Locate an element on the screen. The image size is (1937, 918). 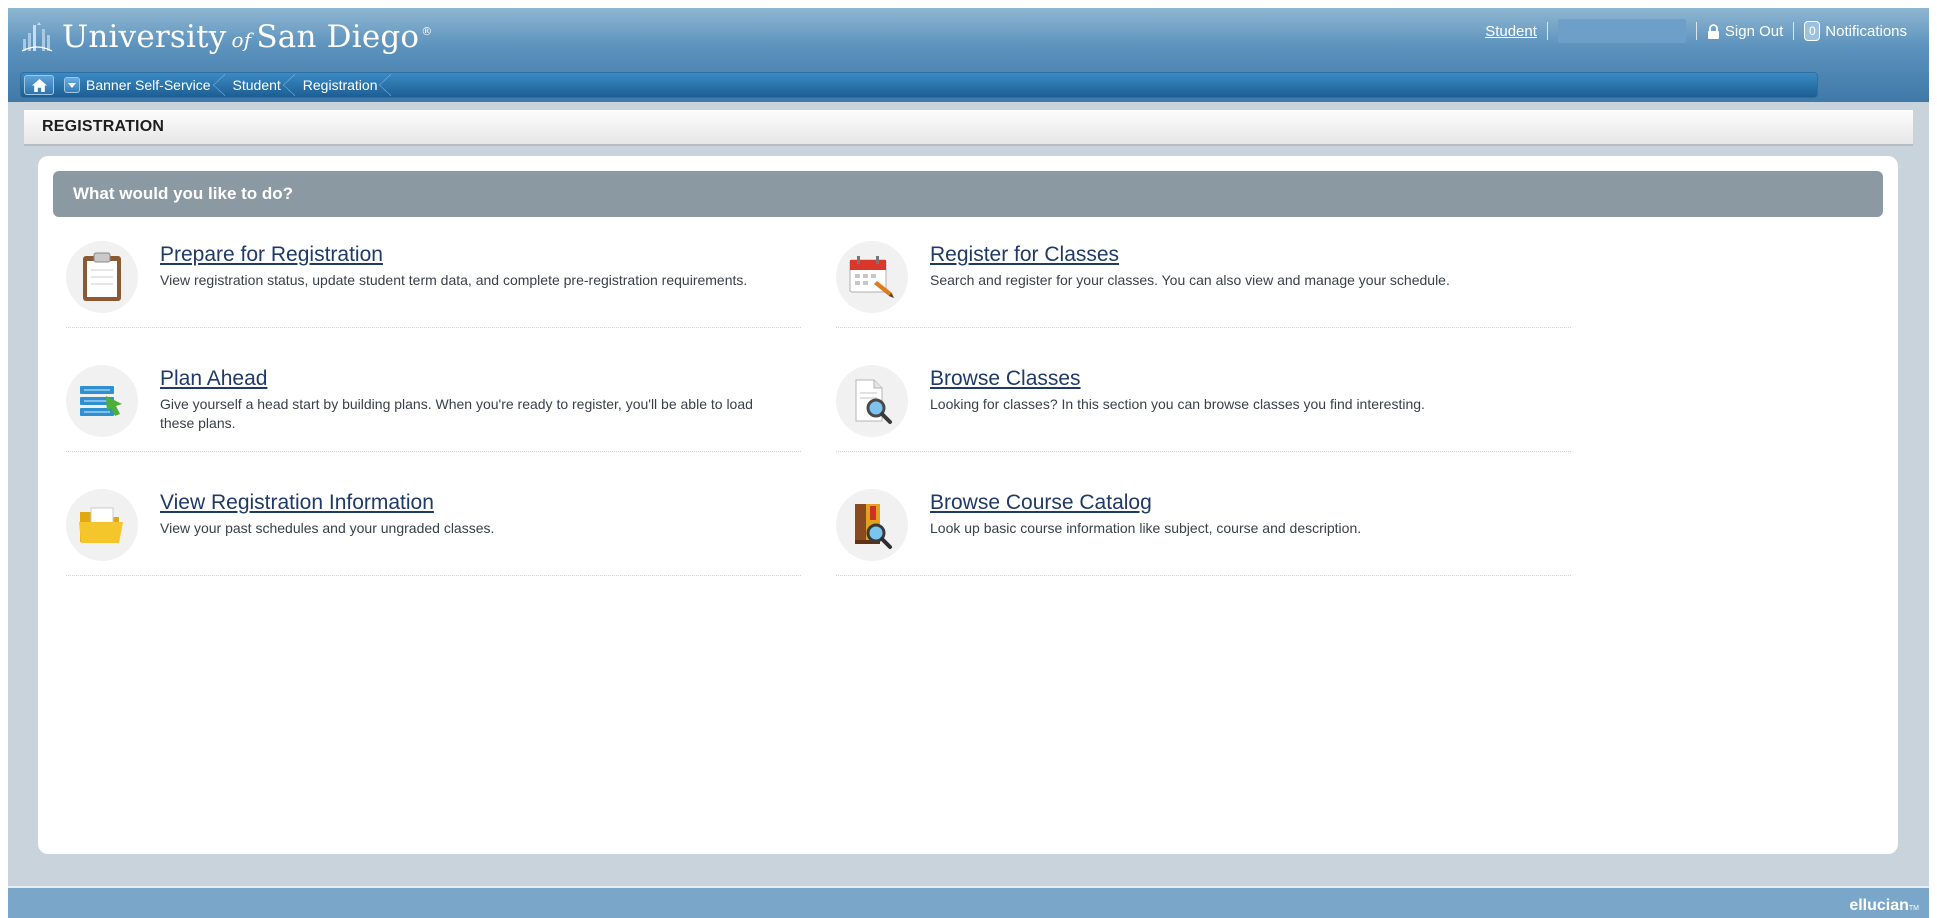
stacked-plans-icon is located at coordinates (101, 401).